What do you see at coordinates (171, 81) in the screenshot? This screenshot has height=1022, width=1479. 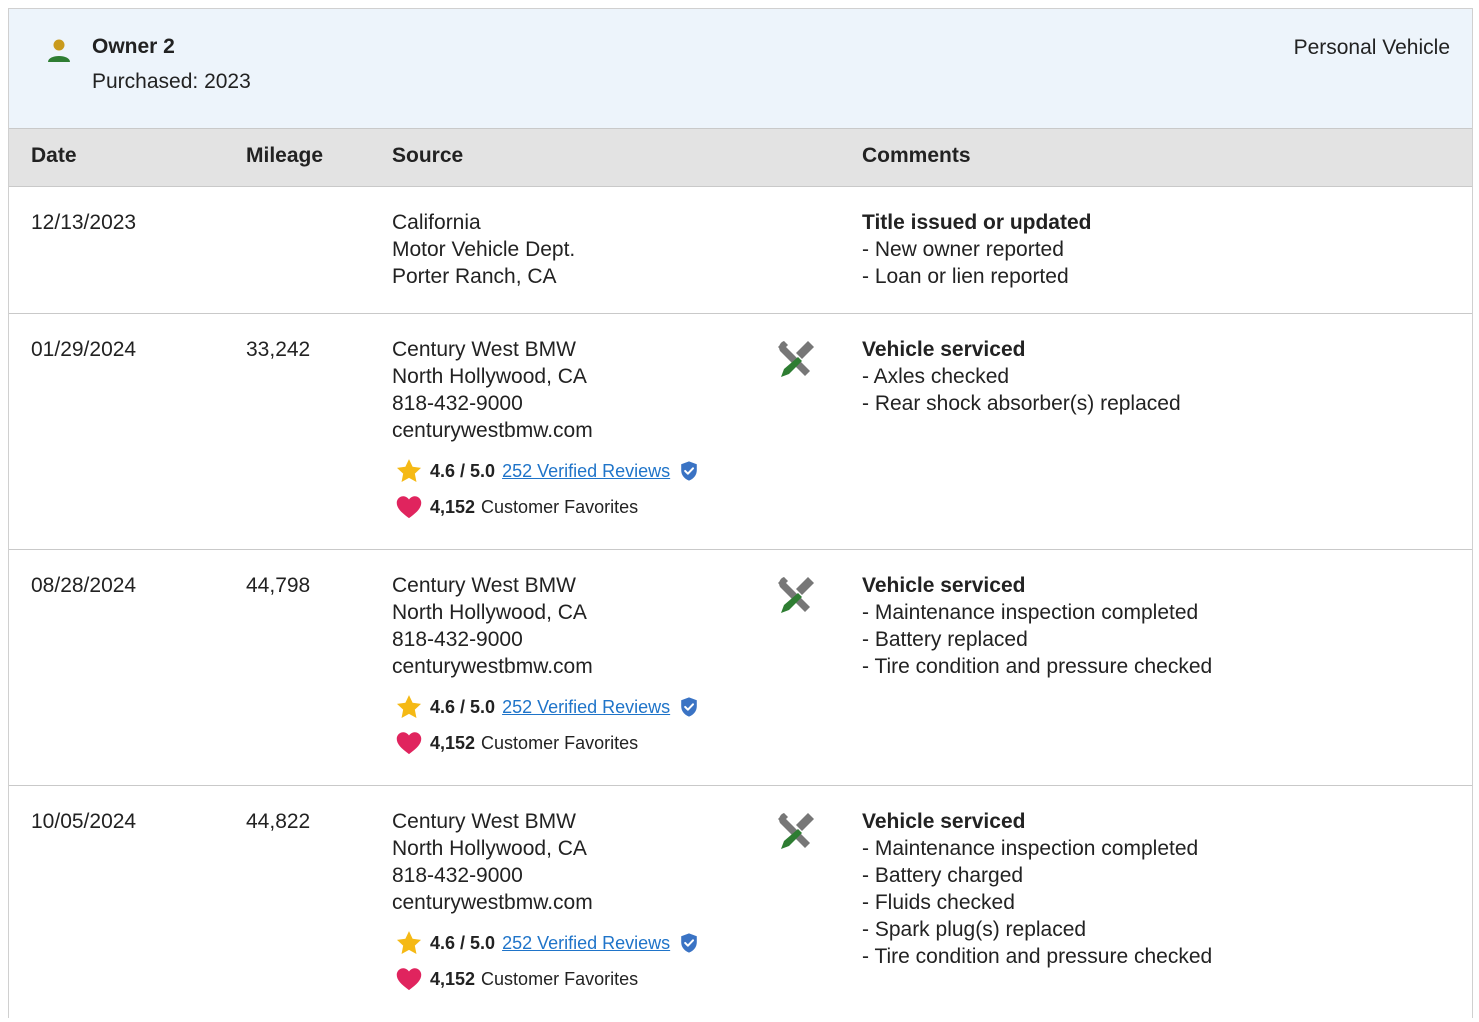 I see `owner-purchased: Purchased: 2023` at bounding box center [171, 81].